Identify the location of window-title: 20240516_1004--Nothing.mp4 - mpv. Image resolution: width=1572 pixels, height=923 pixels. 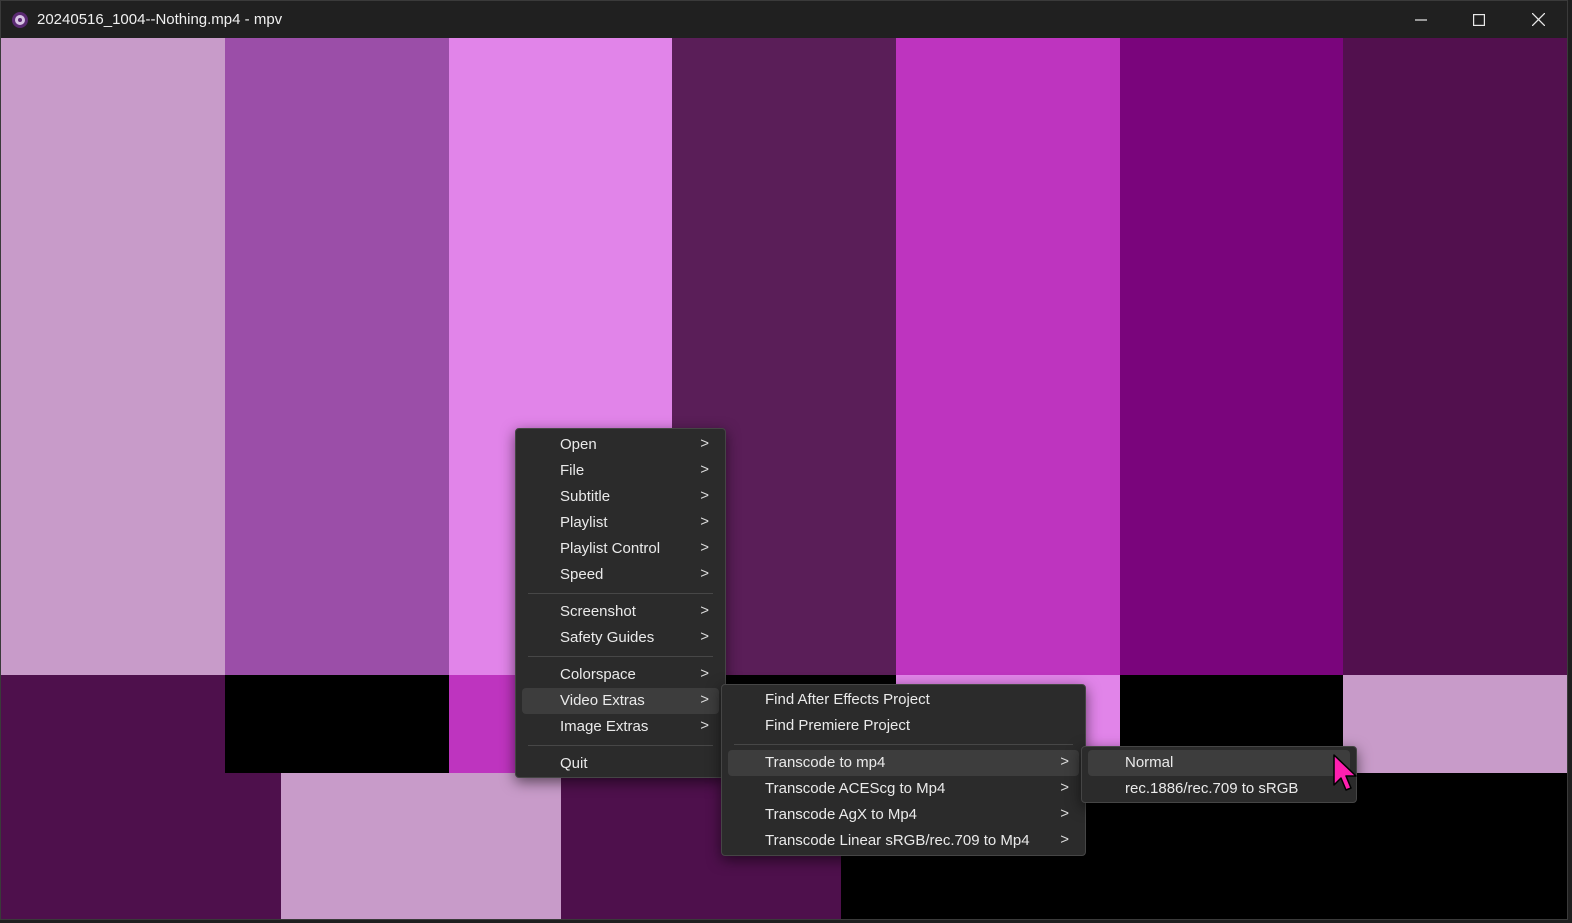
(160, 19).